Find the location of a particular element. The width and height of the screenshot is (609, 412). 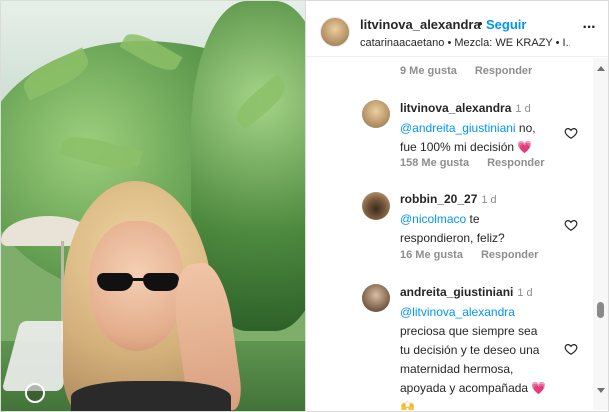

like-count: 16 Me gusta is located at coordinates (431, 255).